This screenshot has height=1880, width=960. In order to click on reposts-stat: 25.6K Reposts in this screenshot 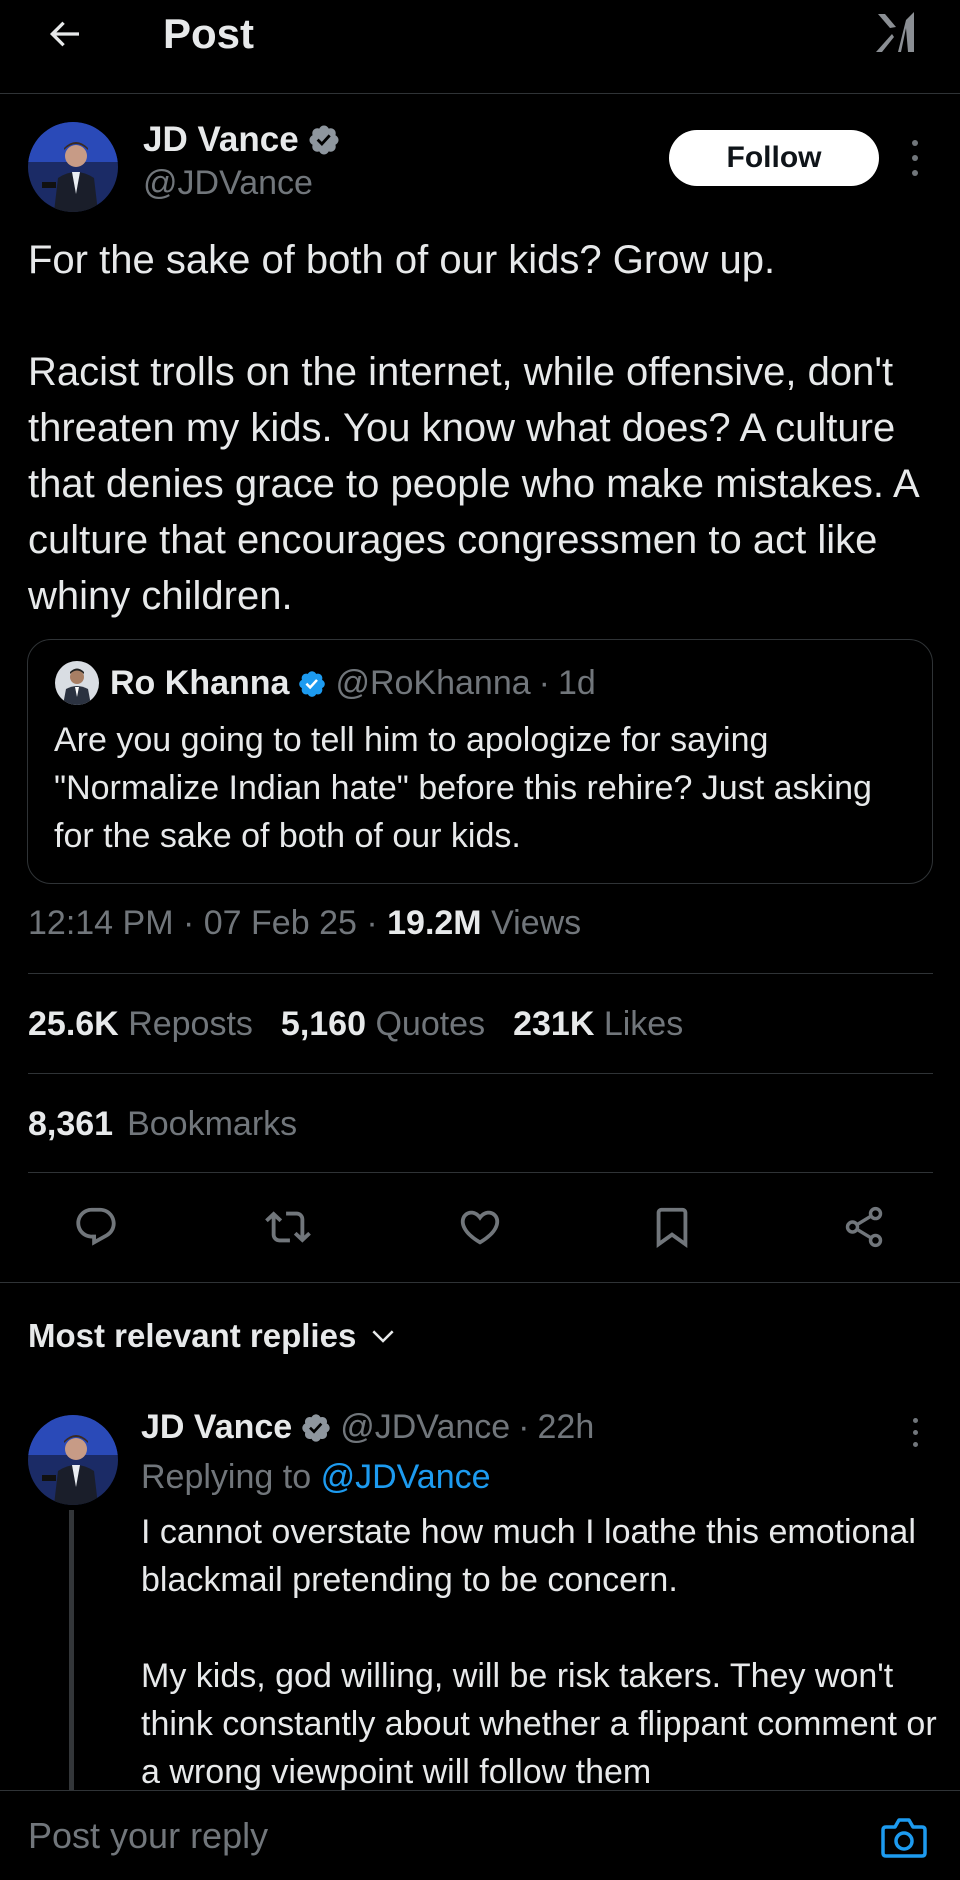, I will do `click(140, 1024)`.